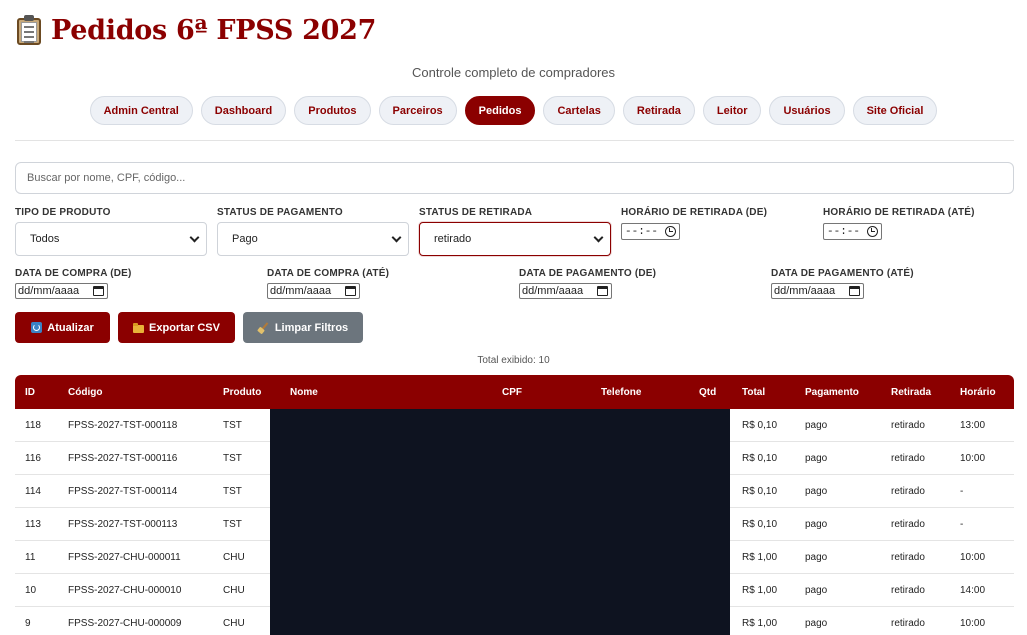  What do you see at coordinates (807, 110) in the screenshot?
I see `nav-usuarios: Usuários` at bounding box center [807, 110].